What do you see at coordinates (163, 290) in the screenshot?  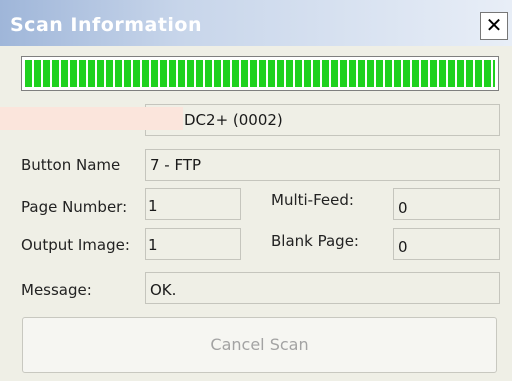 I see `message-value: OK.` at bounding box center [163, 290].